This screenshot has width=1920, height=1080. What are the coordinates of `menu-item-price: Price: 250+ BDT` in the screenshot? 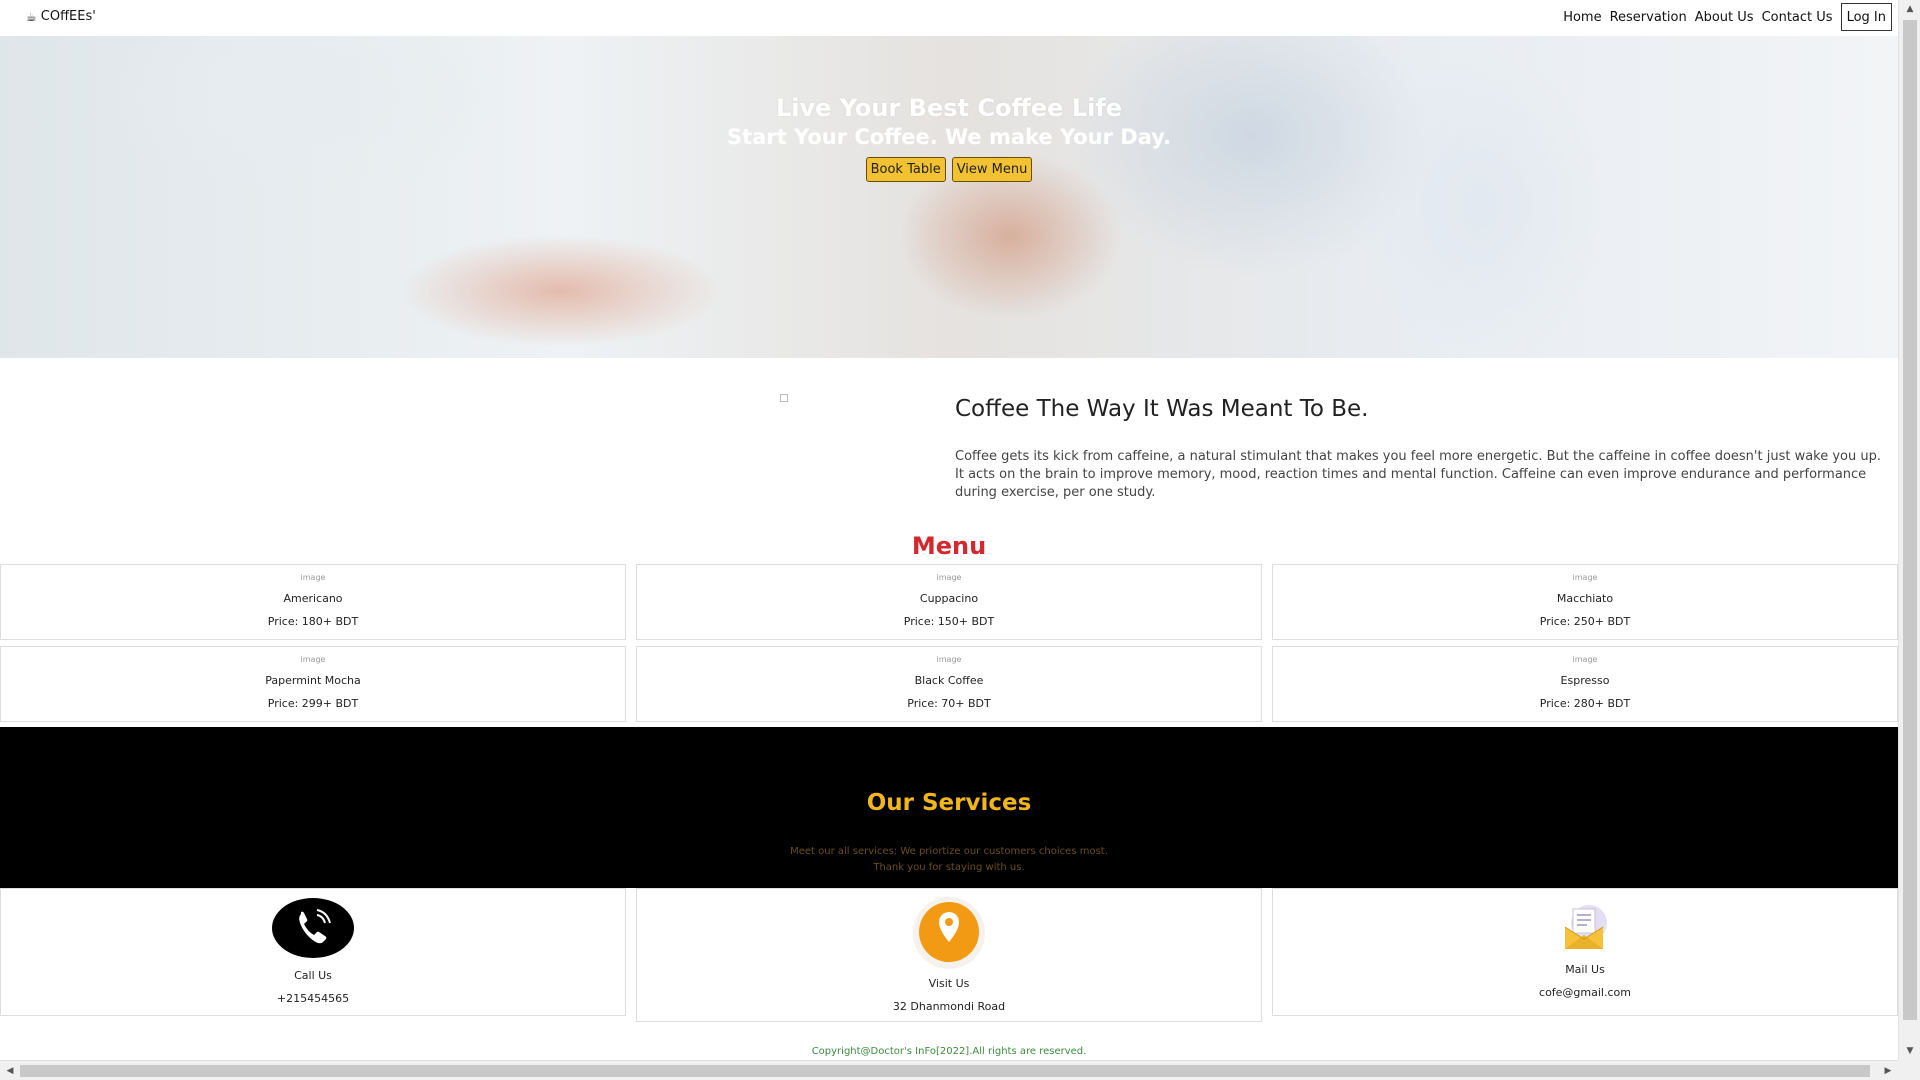 It's located at (1585, 621).